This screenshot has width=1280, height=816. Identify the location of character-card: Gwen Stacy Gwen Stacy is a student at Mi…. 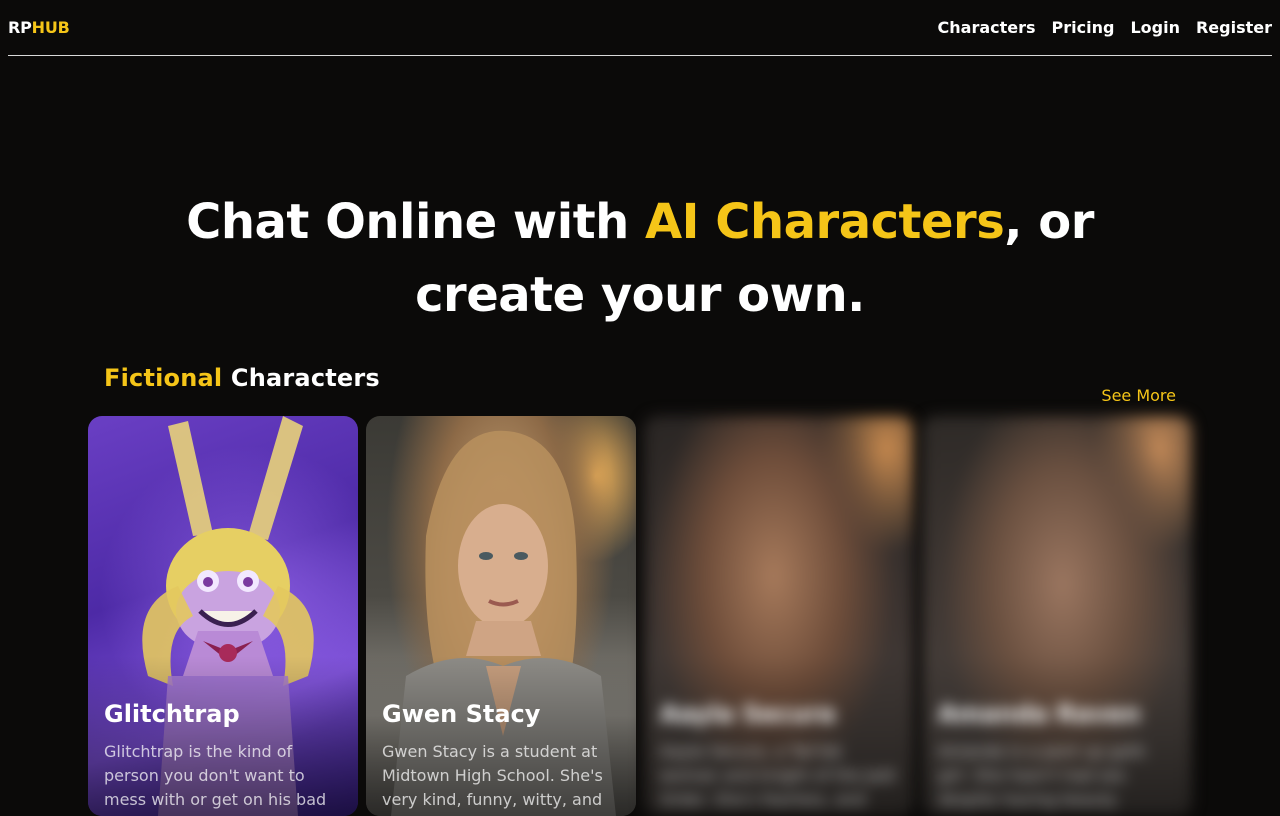
(501, 616).